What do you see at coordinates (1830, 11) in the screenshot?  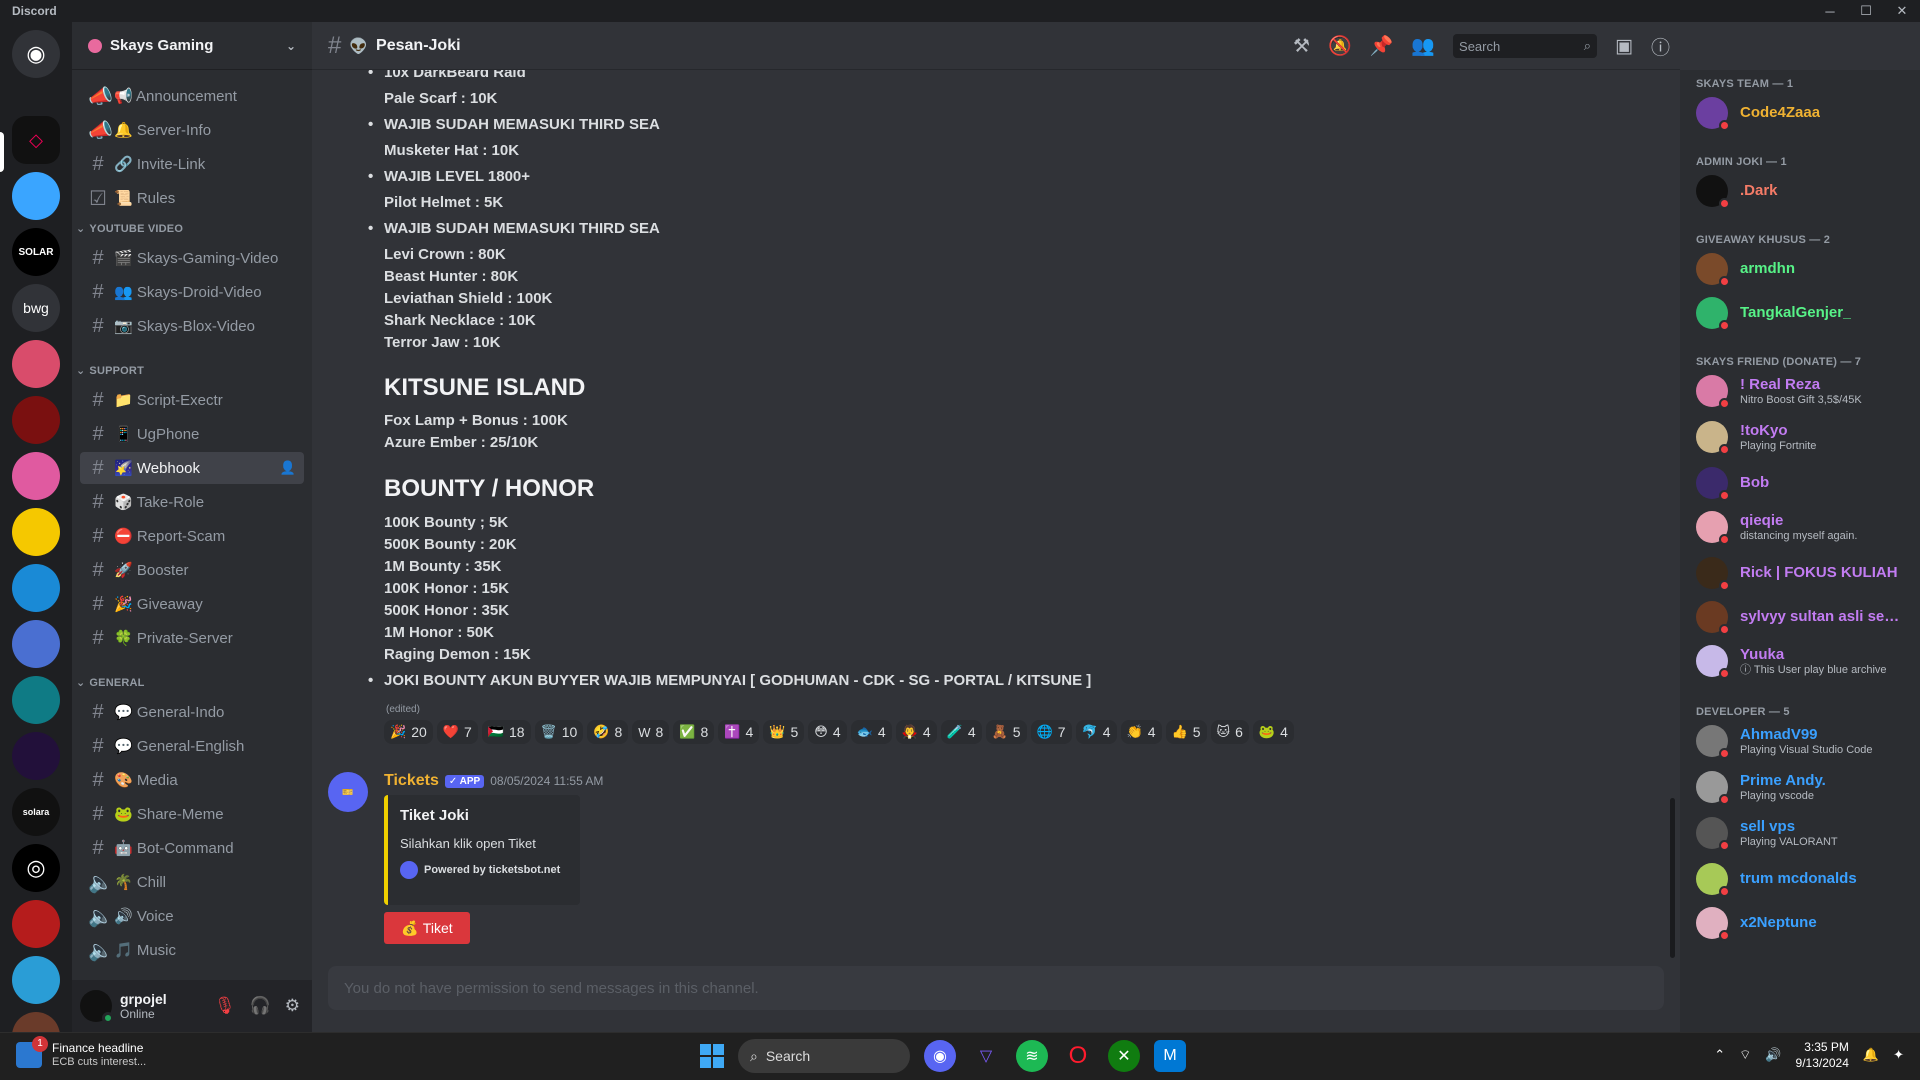 I see `minimize-icon: ─` at bounding box center [1830, 11].